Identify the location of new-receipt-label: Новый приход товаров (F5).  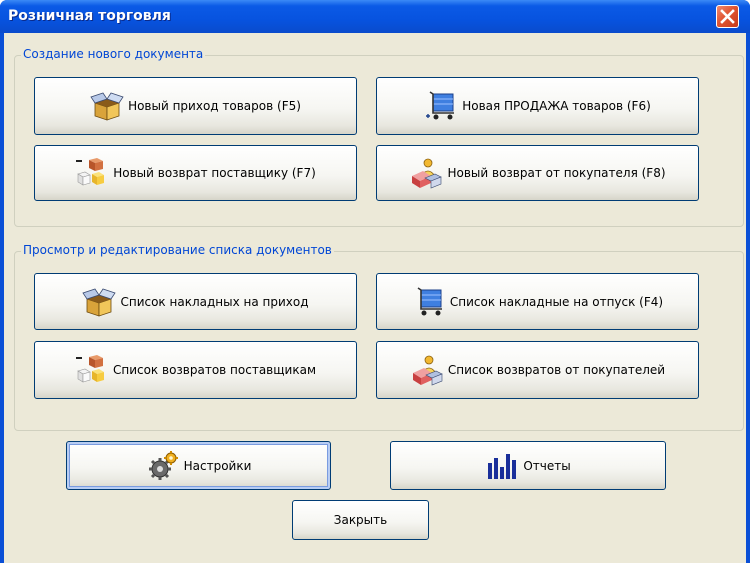
(214, 106).